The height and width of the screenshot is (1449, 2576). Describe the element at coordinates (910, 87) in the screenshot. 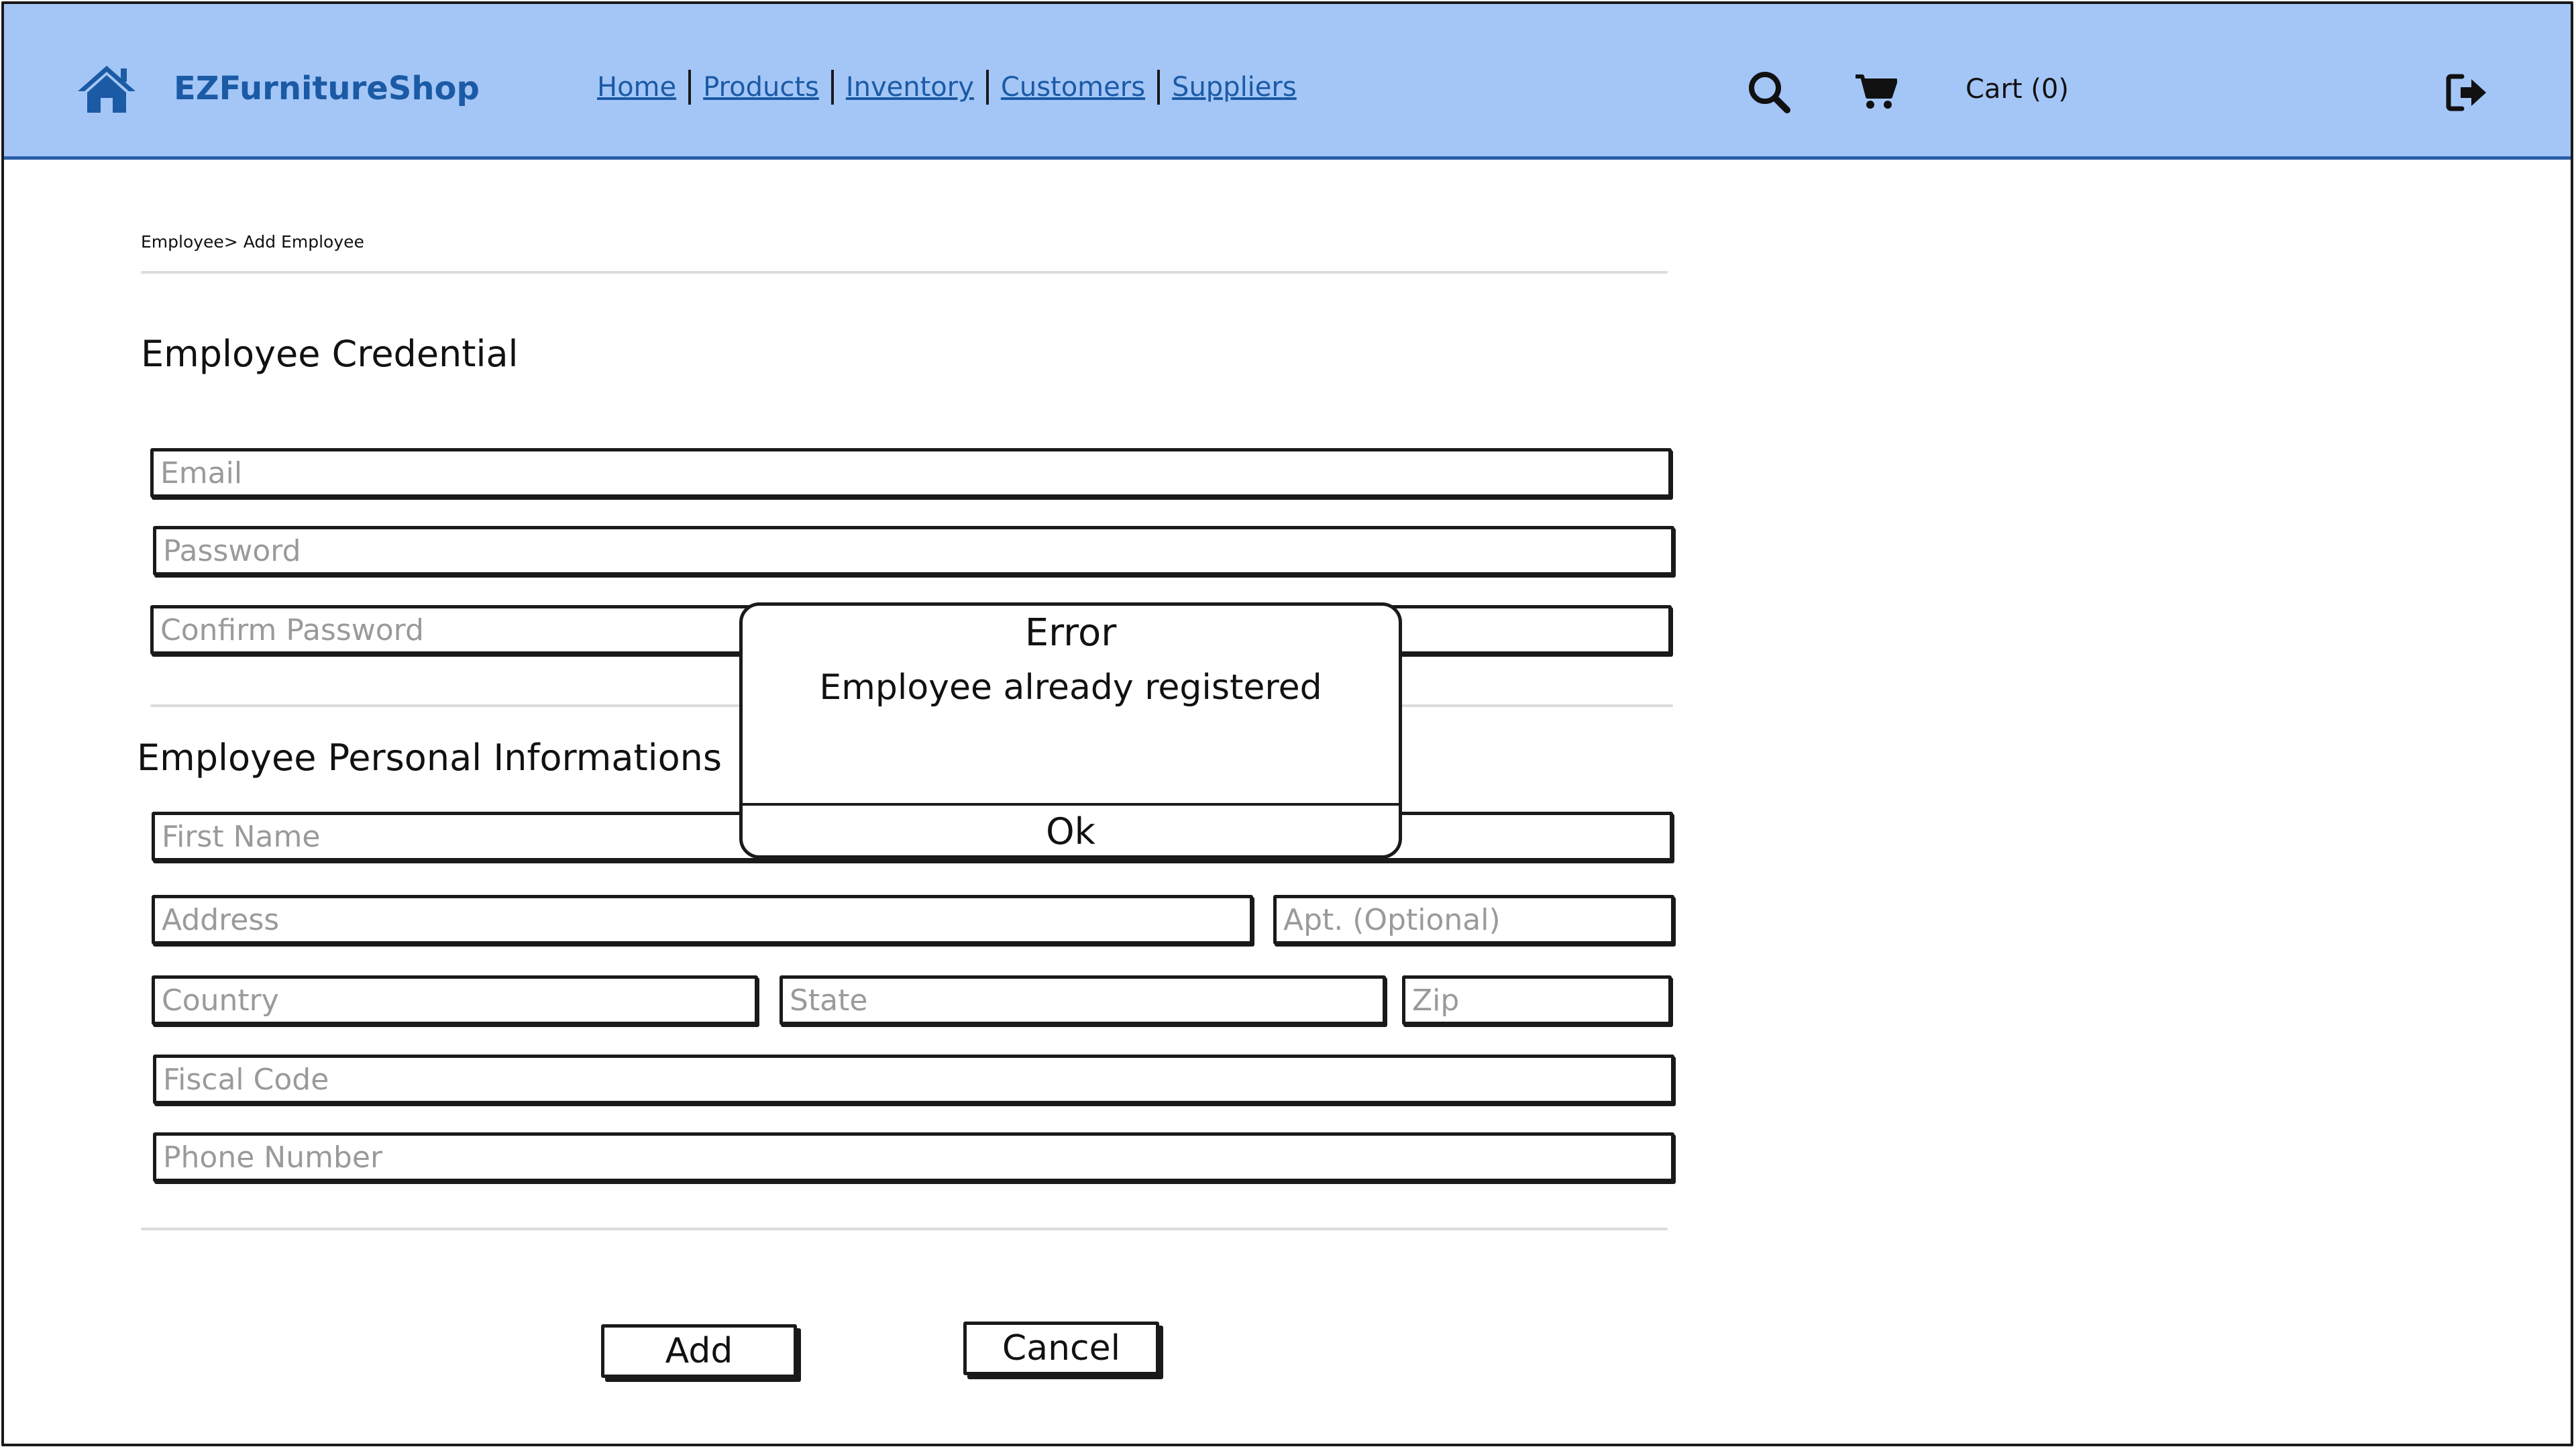

I see `nav-inventory: Inventory` at that location.